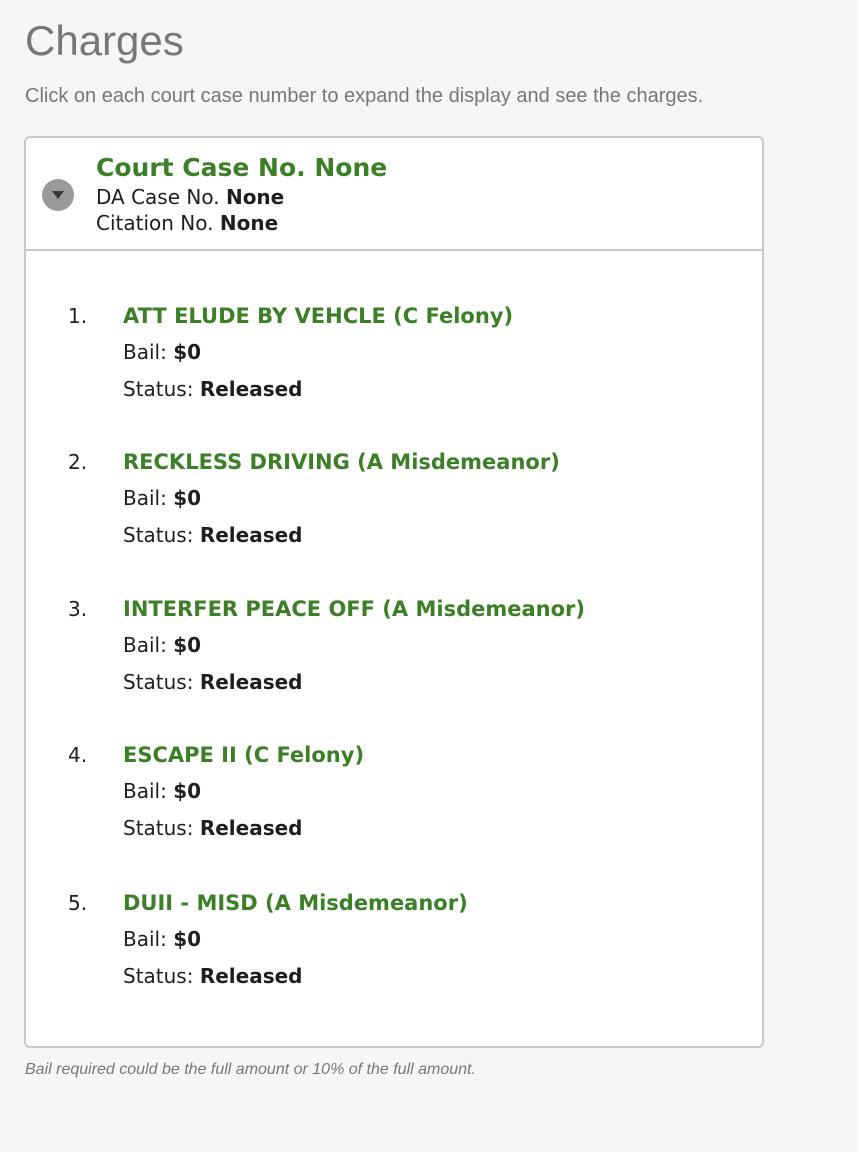 This screenshot has height=1152, width=858. I want to click on charge-number: 5., so click(78, 903).